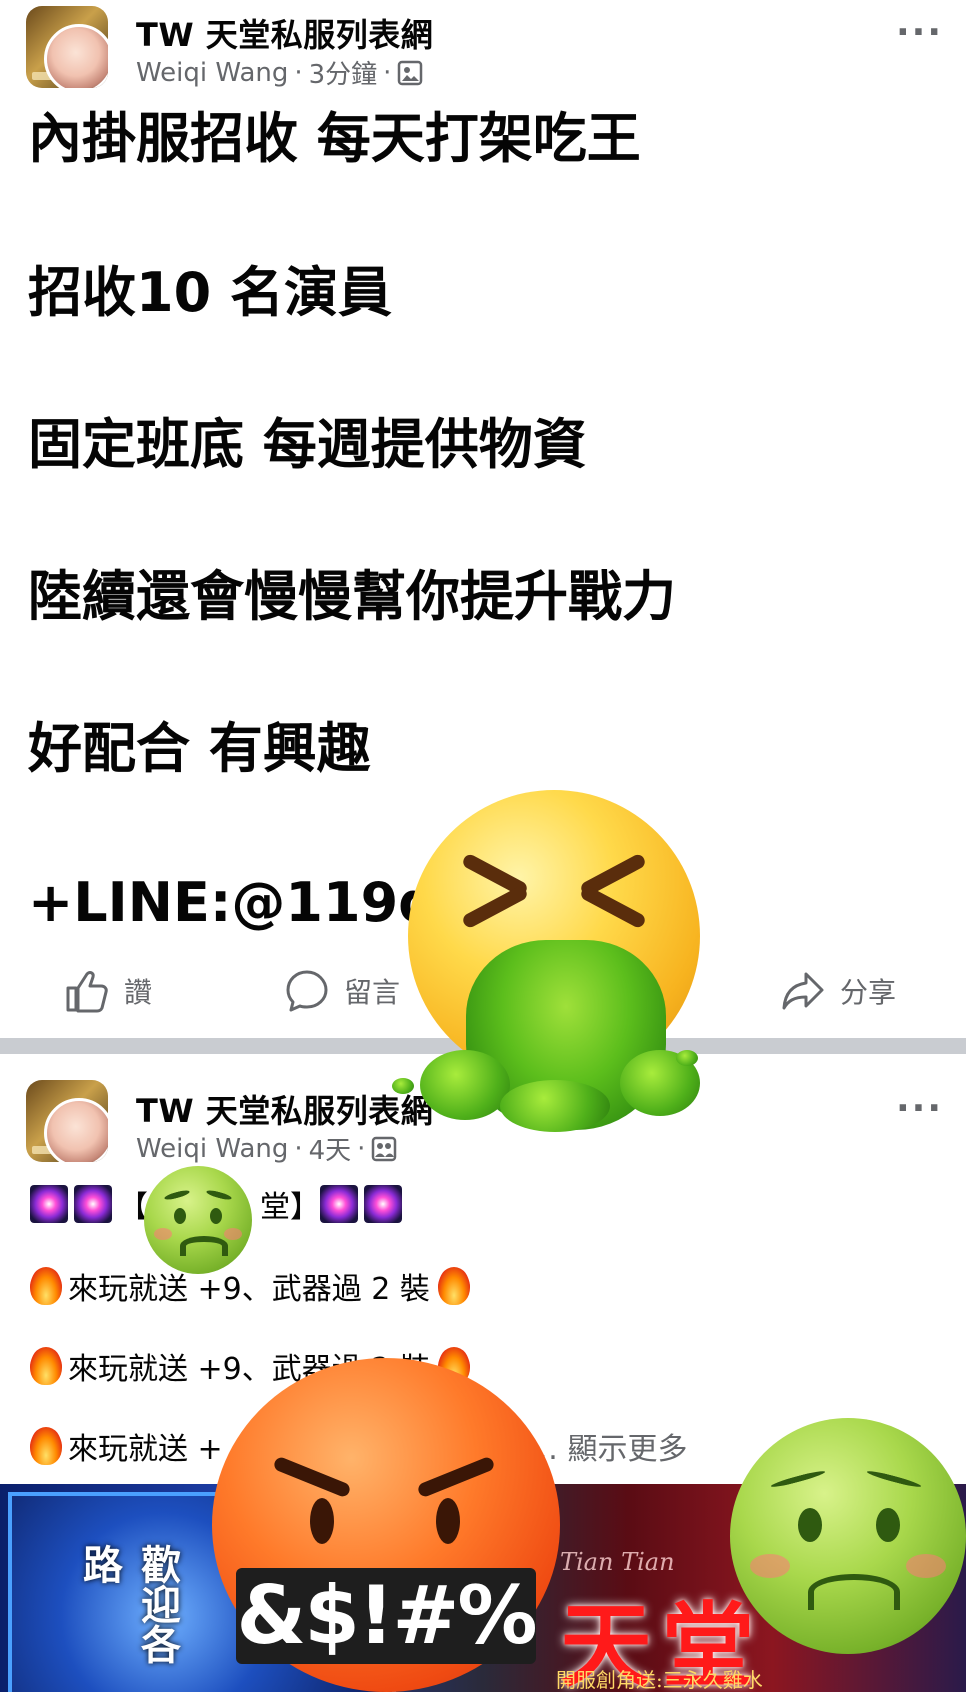 Image resolution: width=966 pixels, height=1692 pixels. I want to click on like-icon, so click(87, 992).